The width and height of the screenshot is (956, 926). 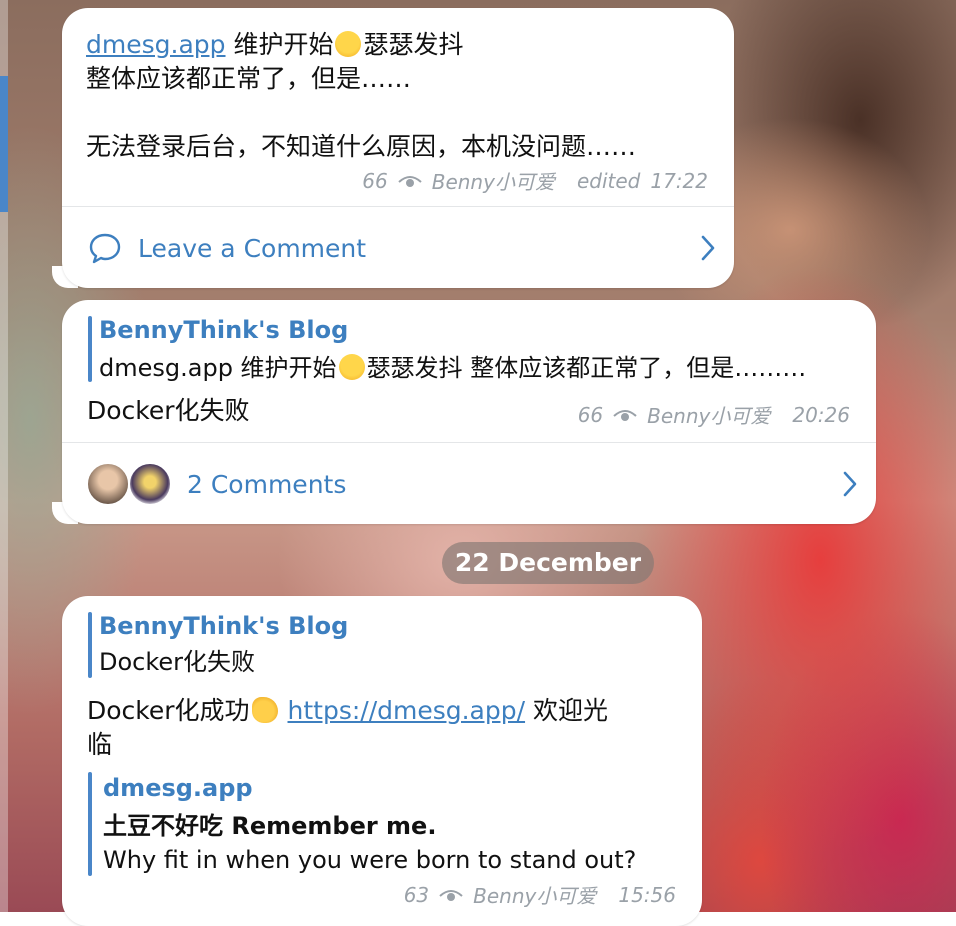 I want to click on reply-text-part: dmesg.app 维护开始, so click(x=218, y=368).